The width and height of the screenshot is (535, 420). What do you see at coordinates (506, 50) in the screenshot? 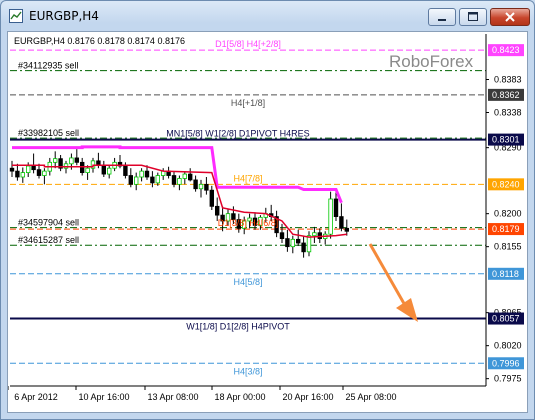
I see `price-tag-label: 0.8423` at bounding box center [506, 50].